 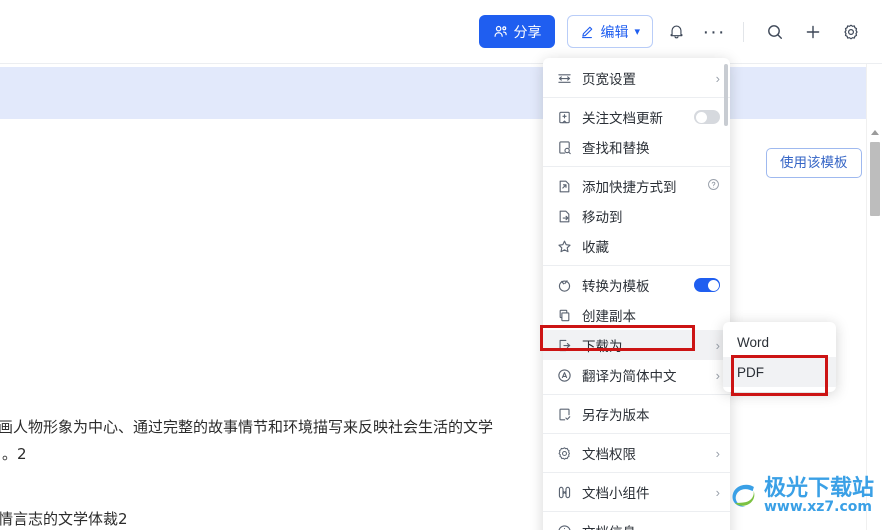 I want to click on widgets-icon, so click(x=564, y=492).